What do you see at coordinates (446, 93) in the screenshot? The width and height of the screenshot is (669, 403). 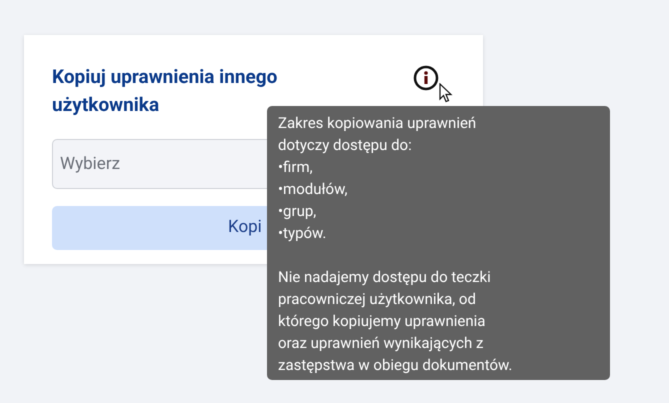 I see `cursor-icon` at bounding box center [446, 93].